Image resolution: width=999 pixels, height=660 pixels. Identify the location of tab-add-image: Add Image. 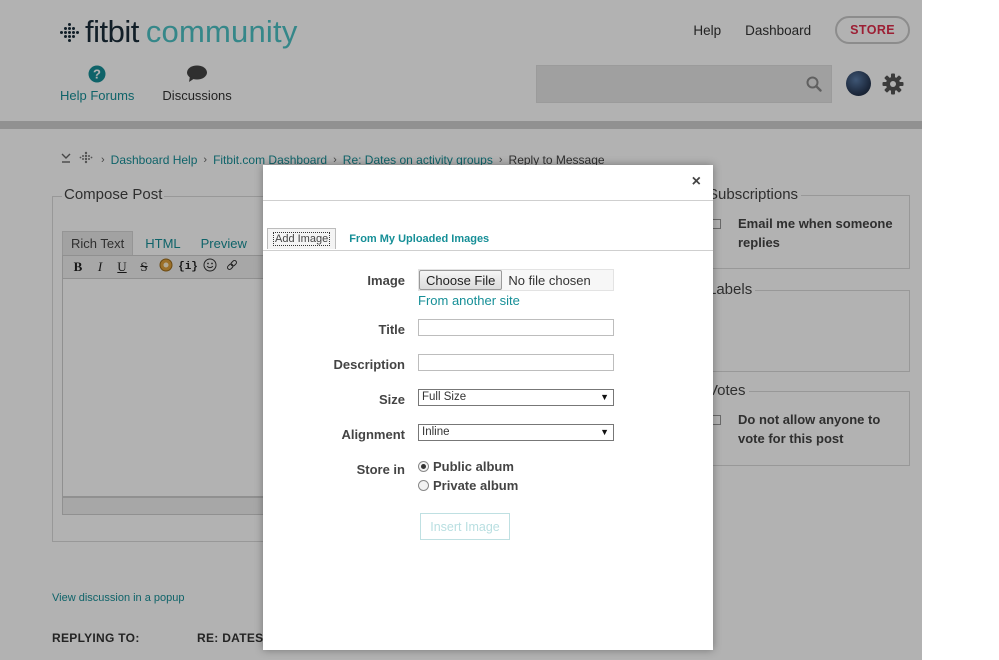
(302, 238).